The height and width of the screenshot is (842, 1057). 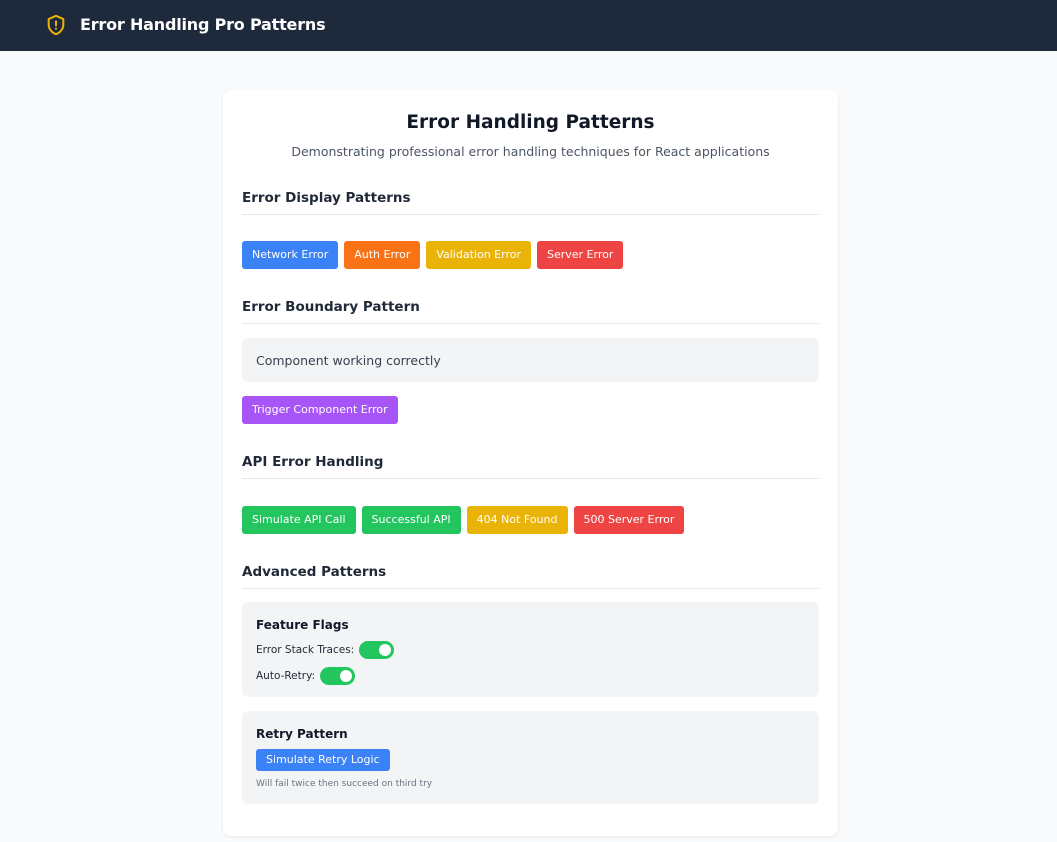 What do you see at coordinates (528, 25) in the screenshot?
I see `top-navigation-bar: Error Handling Pro Patterns` at bounding box center [528, 25].